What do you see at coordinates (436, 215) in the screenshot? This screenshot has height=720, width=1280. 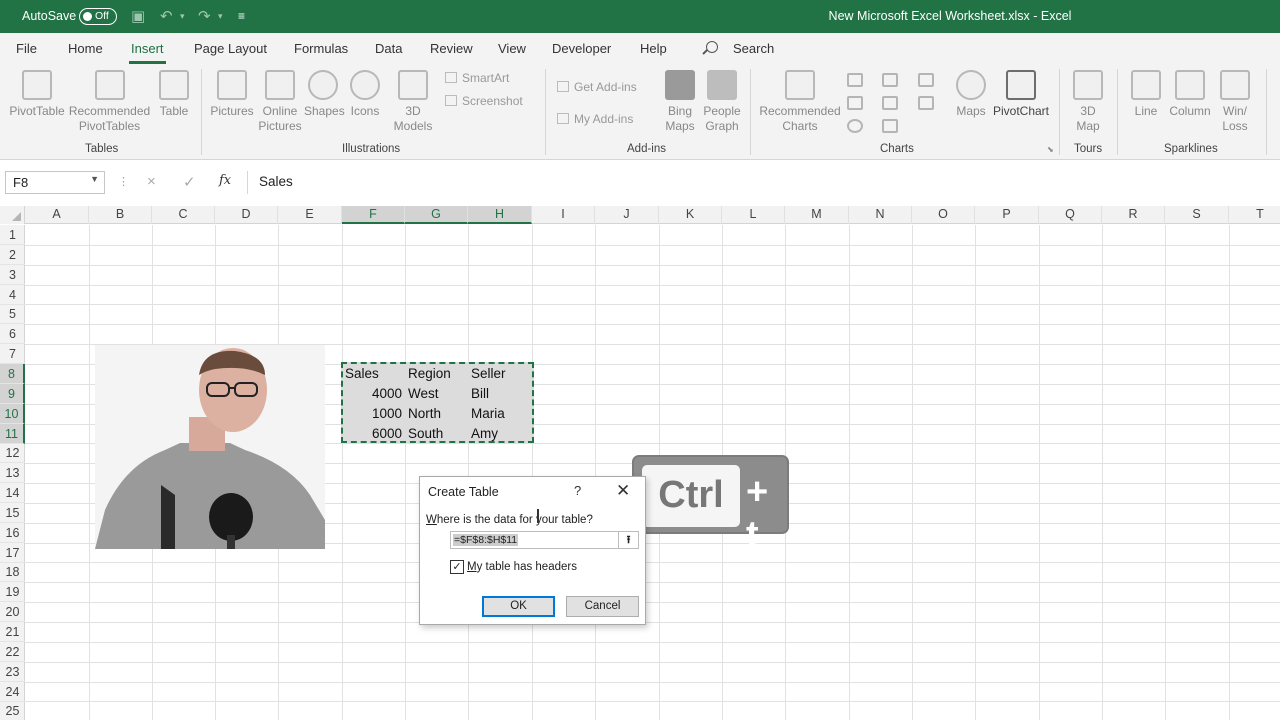 I see `column-header-g: G` at bounding box center [436, 215].